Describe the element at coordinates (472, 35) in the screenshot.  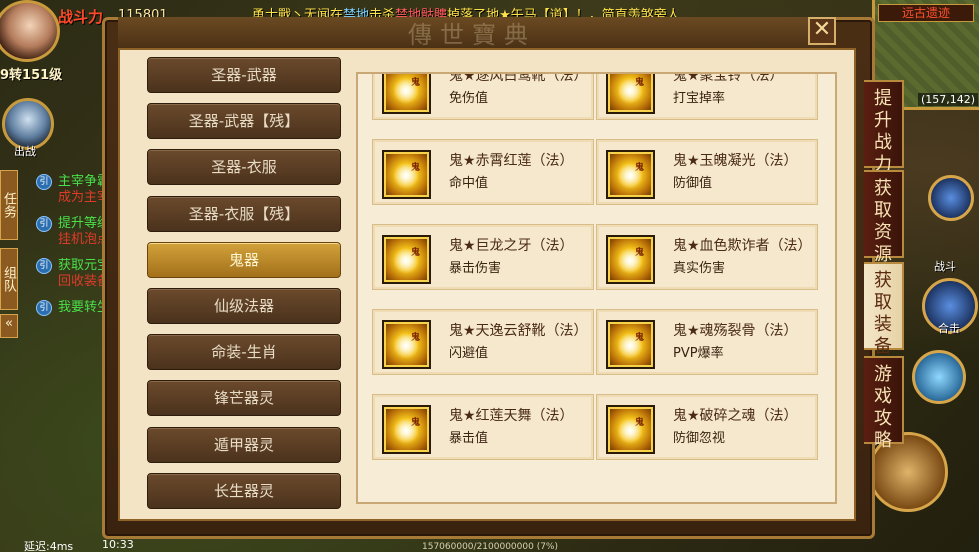
I see `dialog-title: 傳世寶典` at that location.